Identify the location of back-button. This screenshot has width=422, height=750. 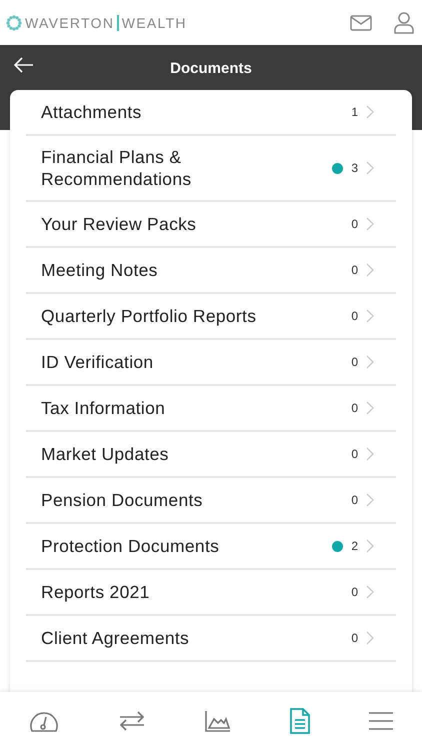
(24, 65).